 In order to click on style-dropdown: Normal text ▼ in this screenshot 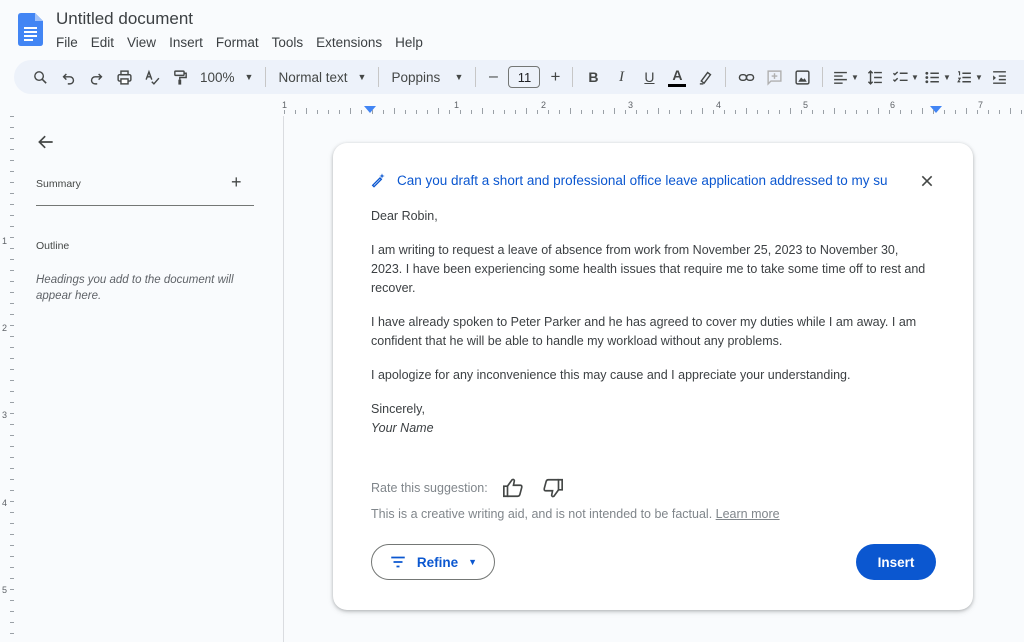, I will do `click(322, 77)`.